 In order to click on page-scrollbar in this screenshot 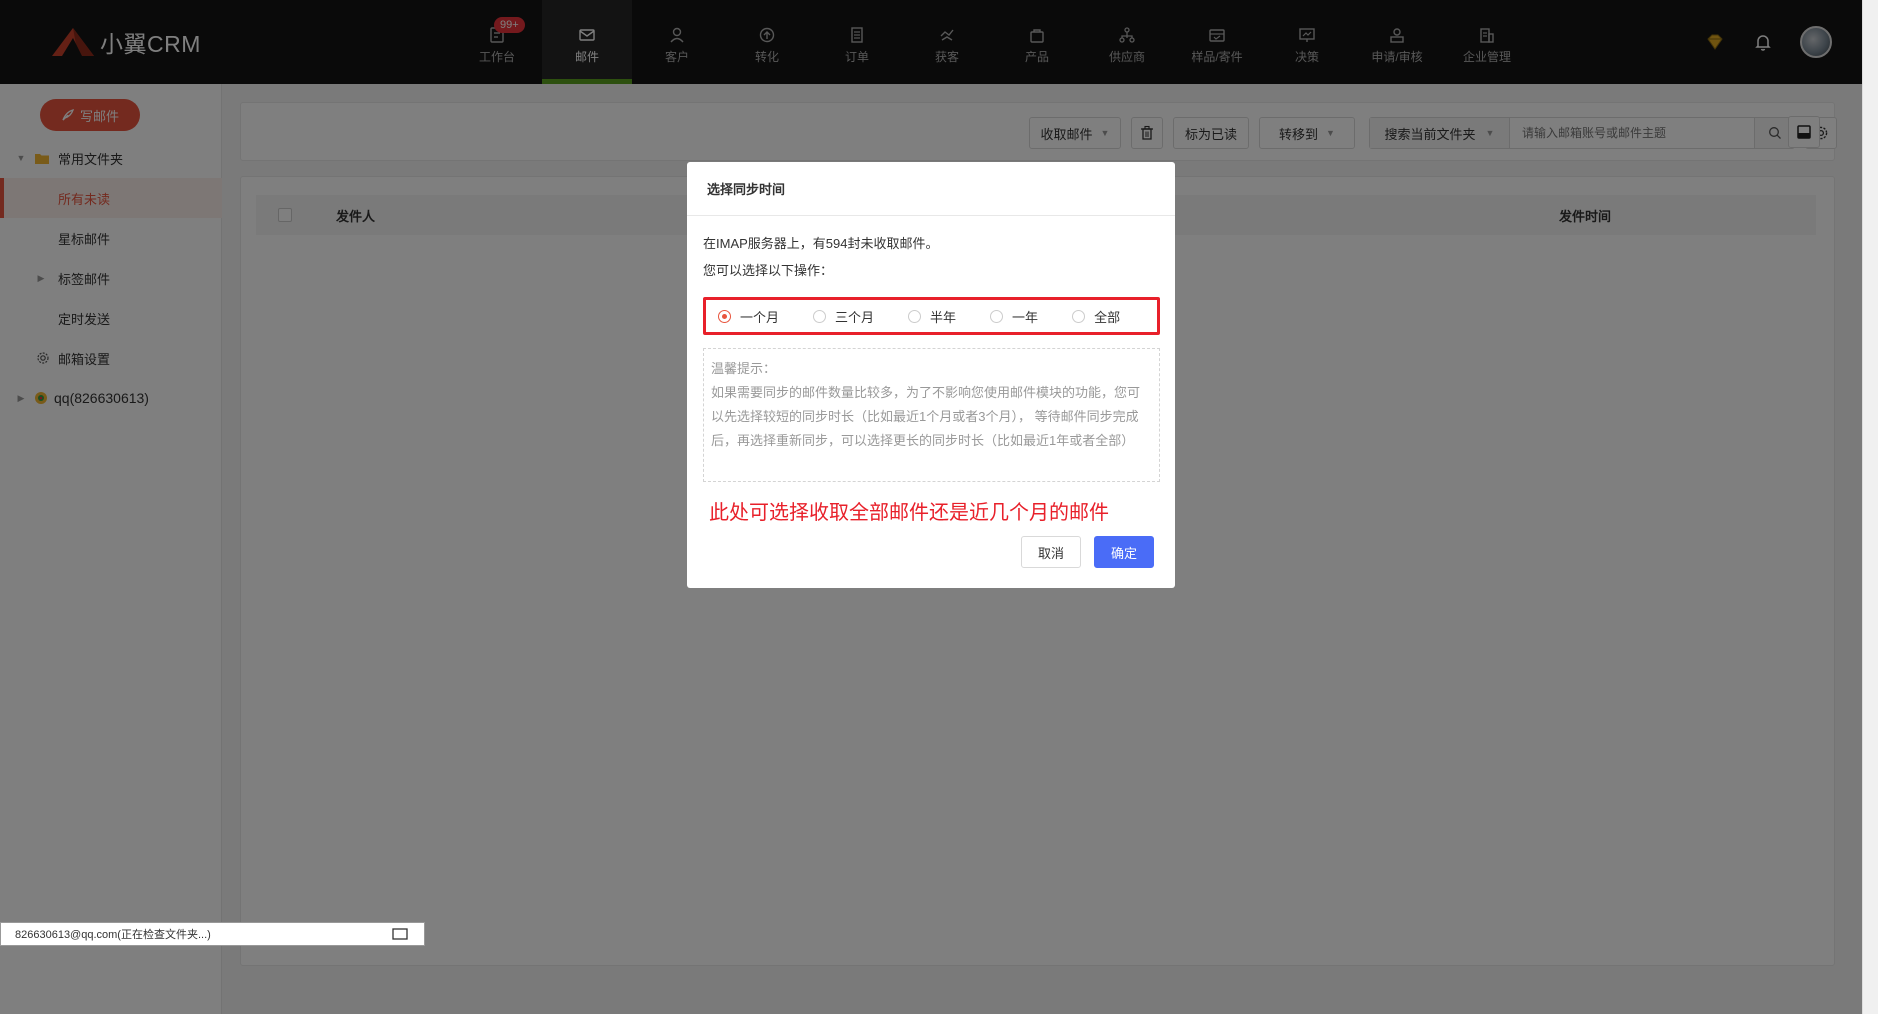, I will do `click(1870, 507)`.